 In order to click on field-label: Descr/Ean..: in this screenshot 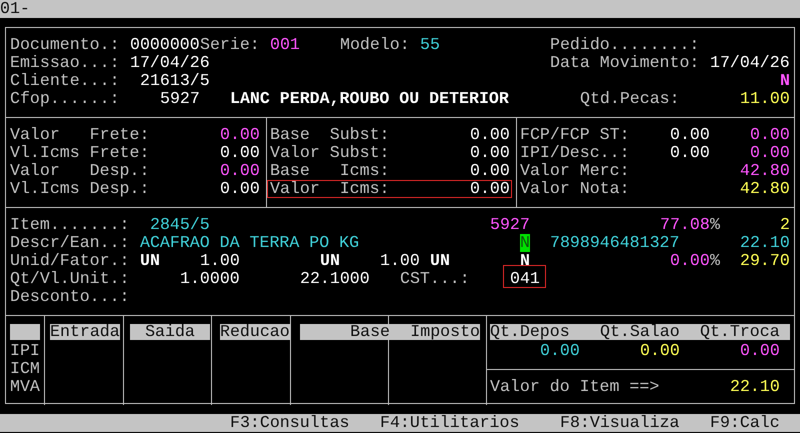, I will do `click(70, 243)`.